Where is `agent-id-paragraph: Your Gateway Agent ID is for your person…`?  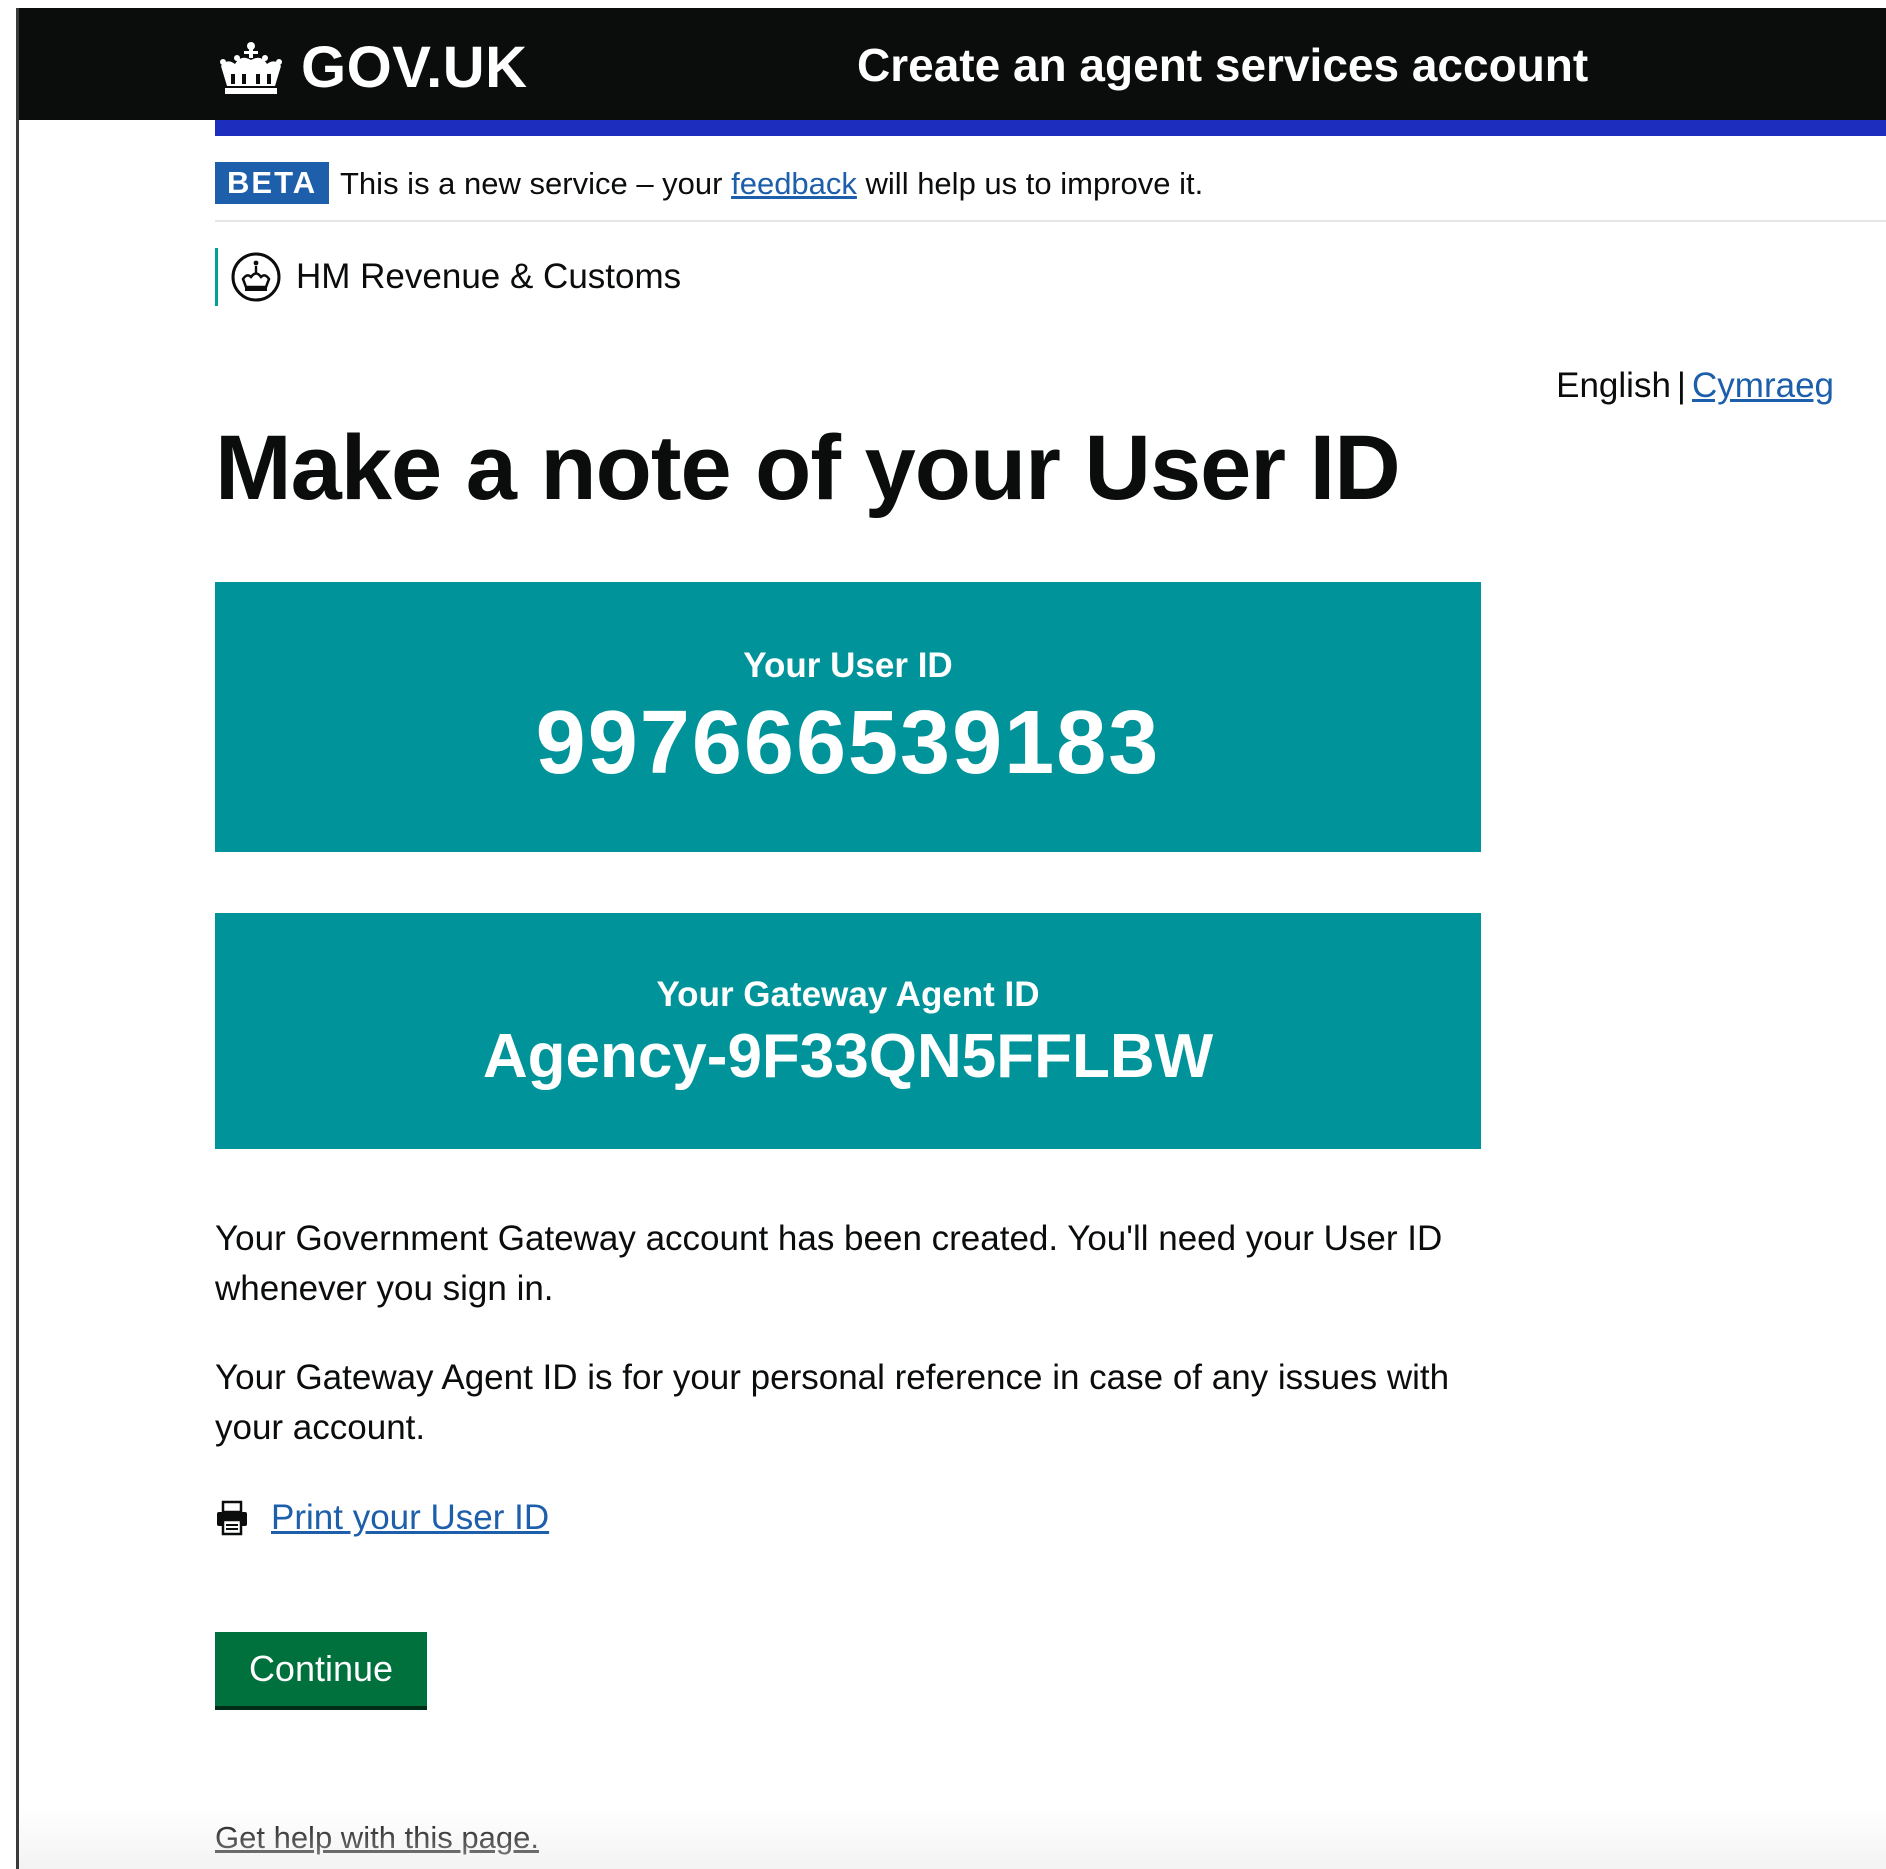
agent-id-paragraph: Your Gateway Agent ID is for your person… is located at coordinates (832, 1402).